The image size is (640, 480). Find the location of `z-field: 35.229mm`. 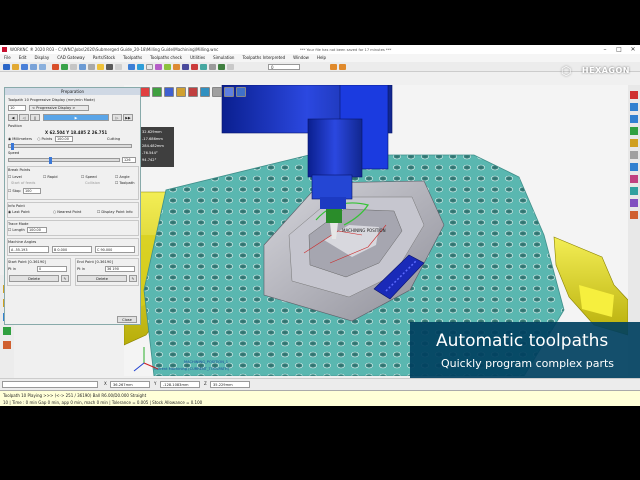

z-field: 35.229mm is located at coordinates (230, 384).